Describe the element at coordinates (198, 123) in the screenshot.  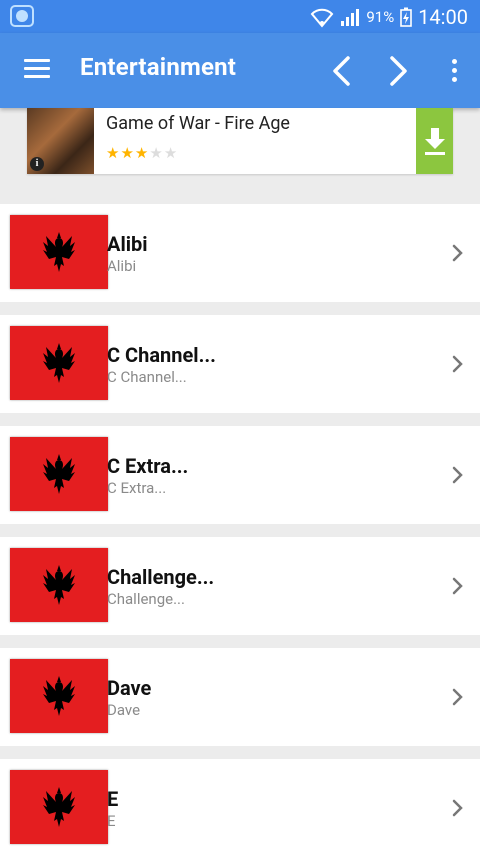
I see `ad-title: Game of War - Fire Age` at that location.